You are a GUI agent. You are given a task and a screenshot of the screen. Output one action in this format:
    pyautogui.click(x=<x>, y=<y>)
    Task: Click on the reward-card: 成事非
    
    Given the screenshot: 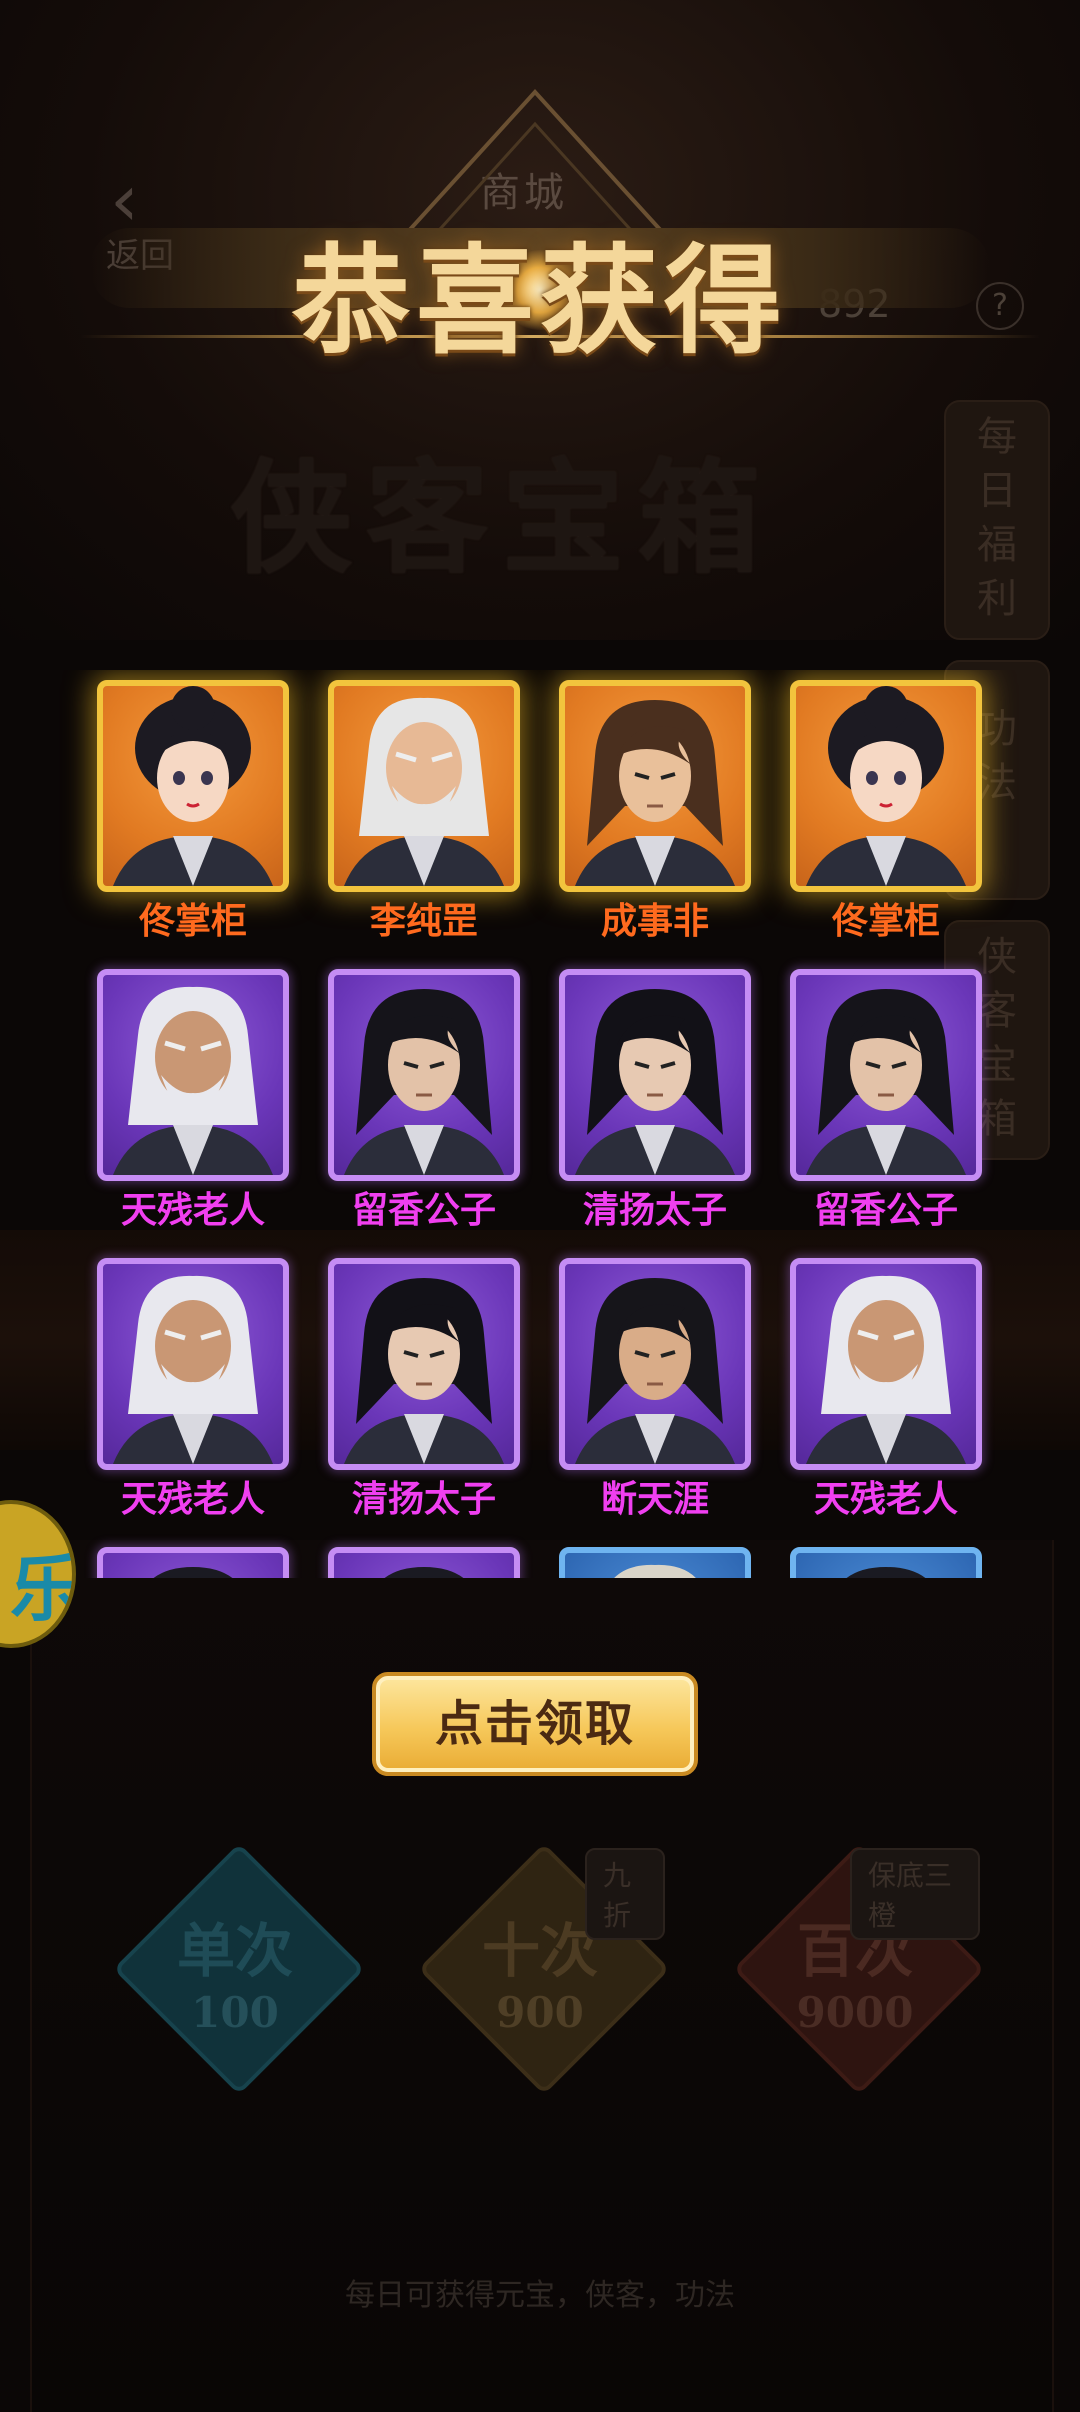 What is the action you would take?
    pyautogui.click(x=655, y=811)
    